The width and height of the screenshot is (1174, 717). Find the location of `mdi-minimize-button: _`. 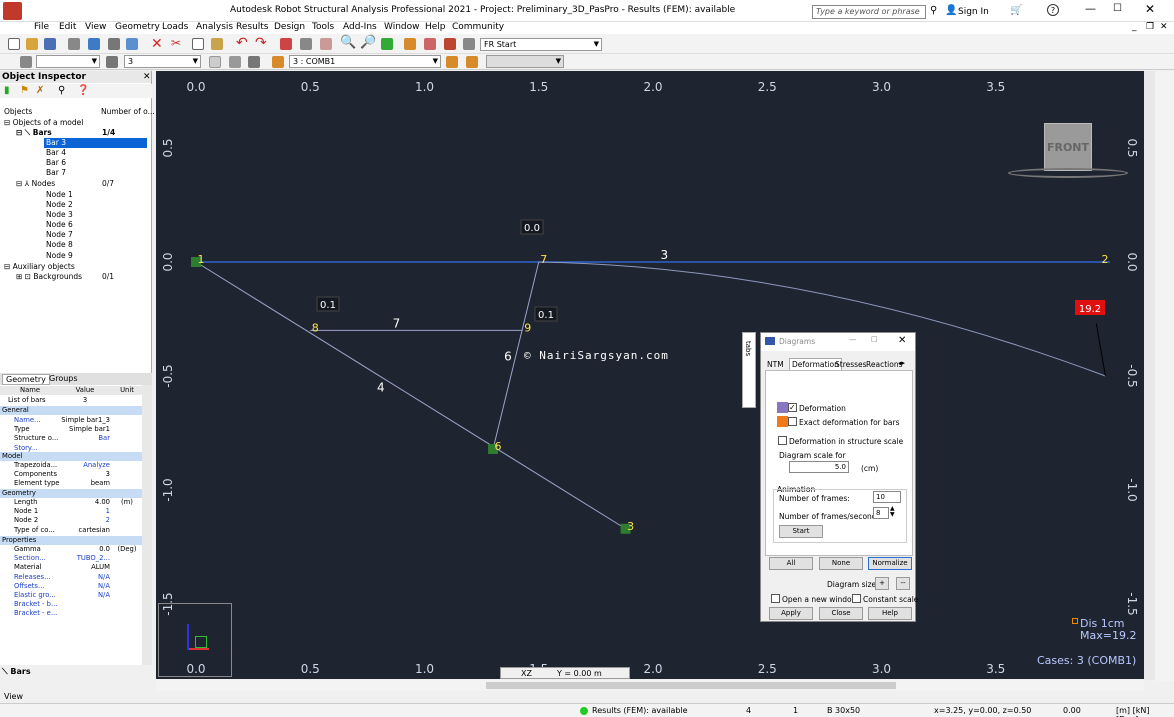

mdi-minimize-button: _ is located at coordinates (1134, 27).